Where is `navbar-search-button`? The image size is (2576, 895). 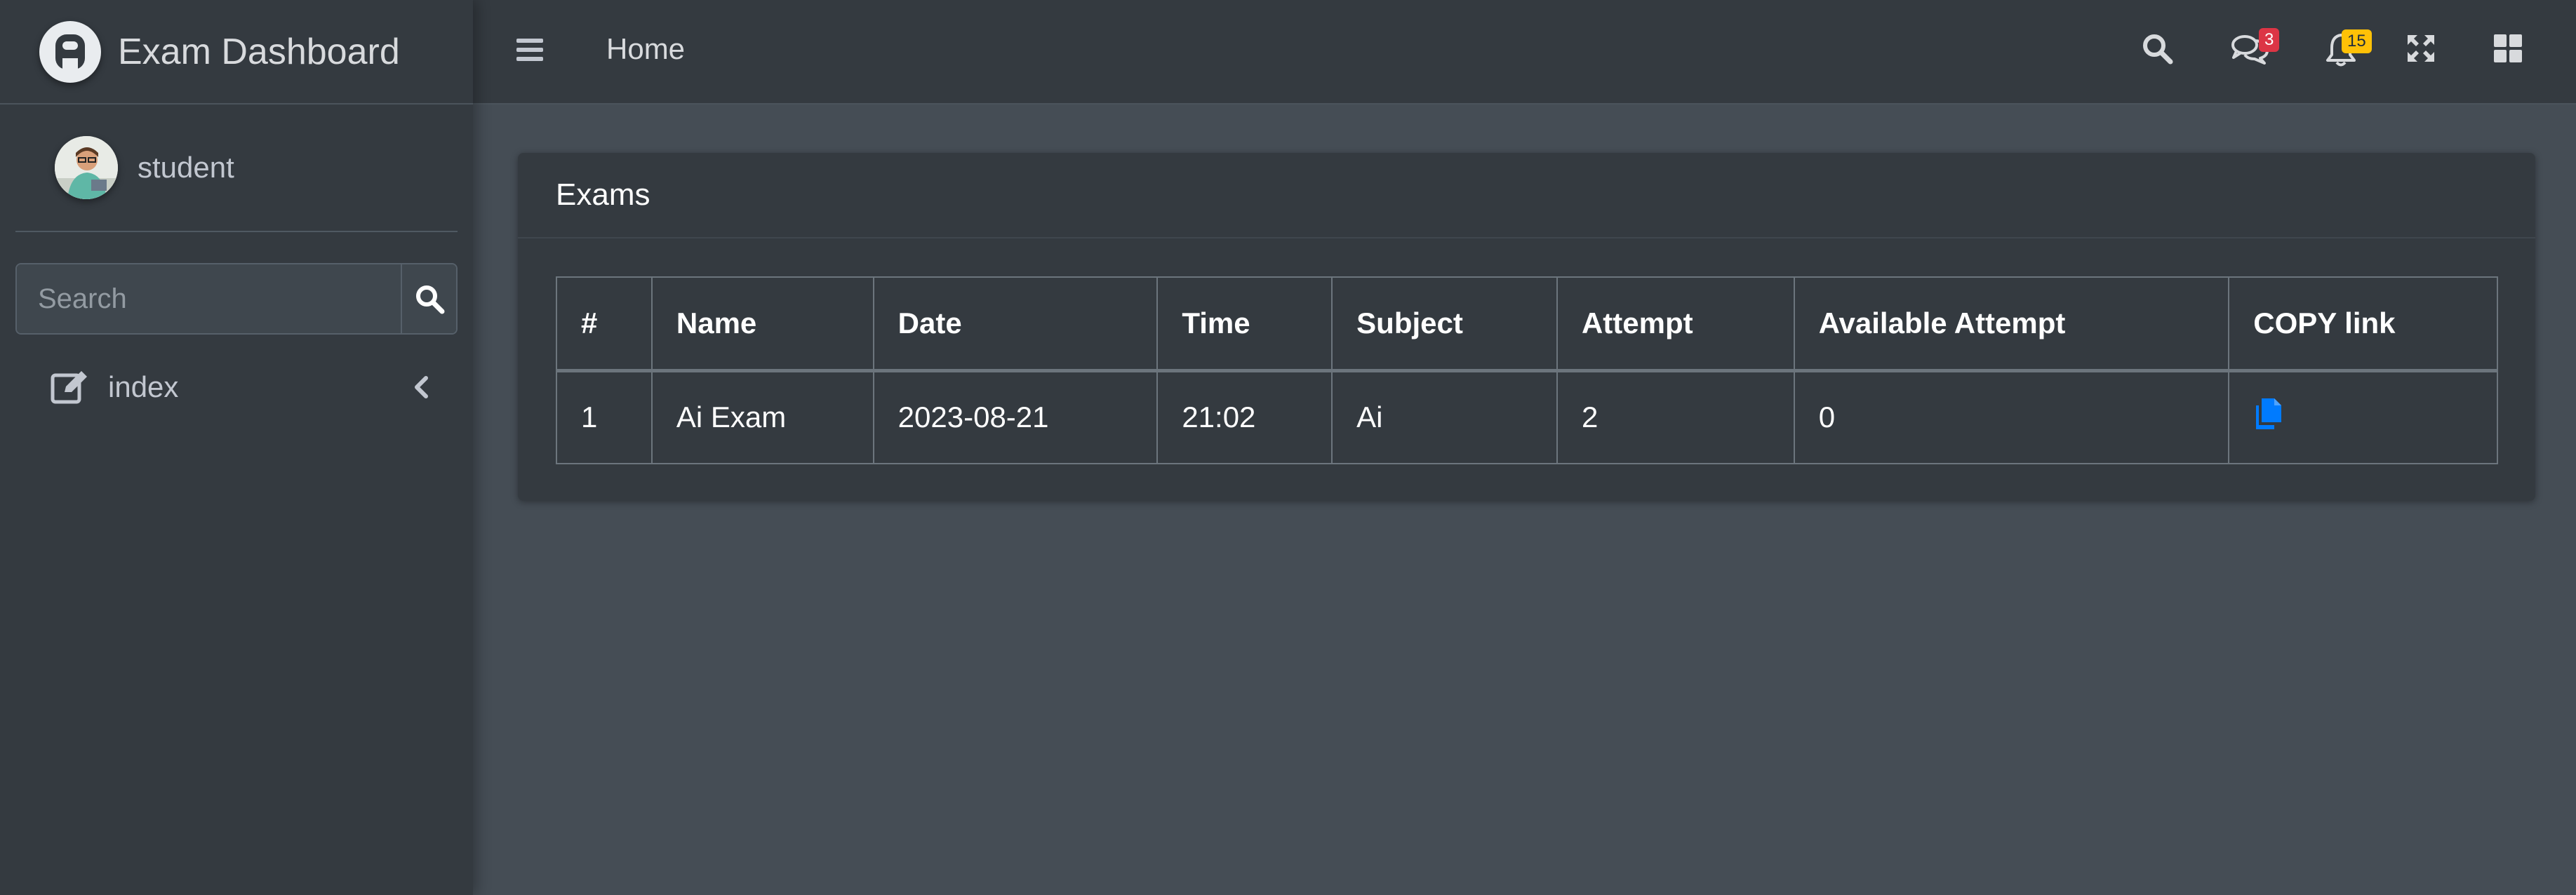 navbar-search-button is located at coordinates (2157, 50).